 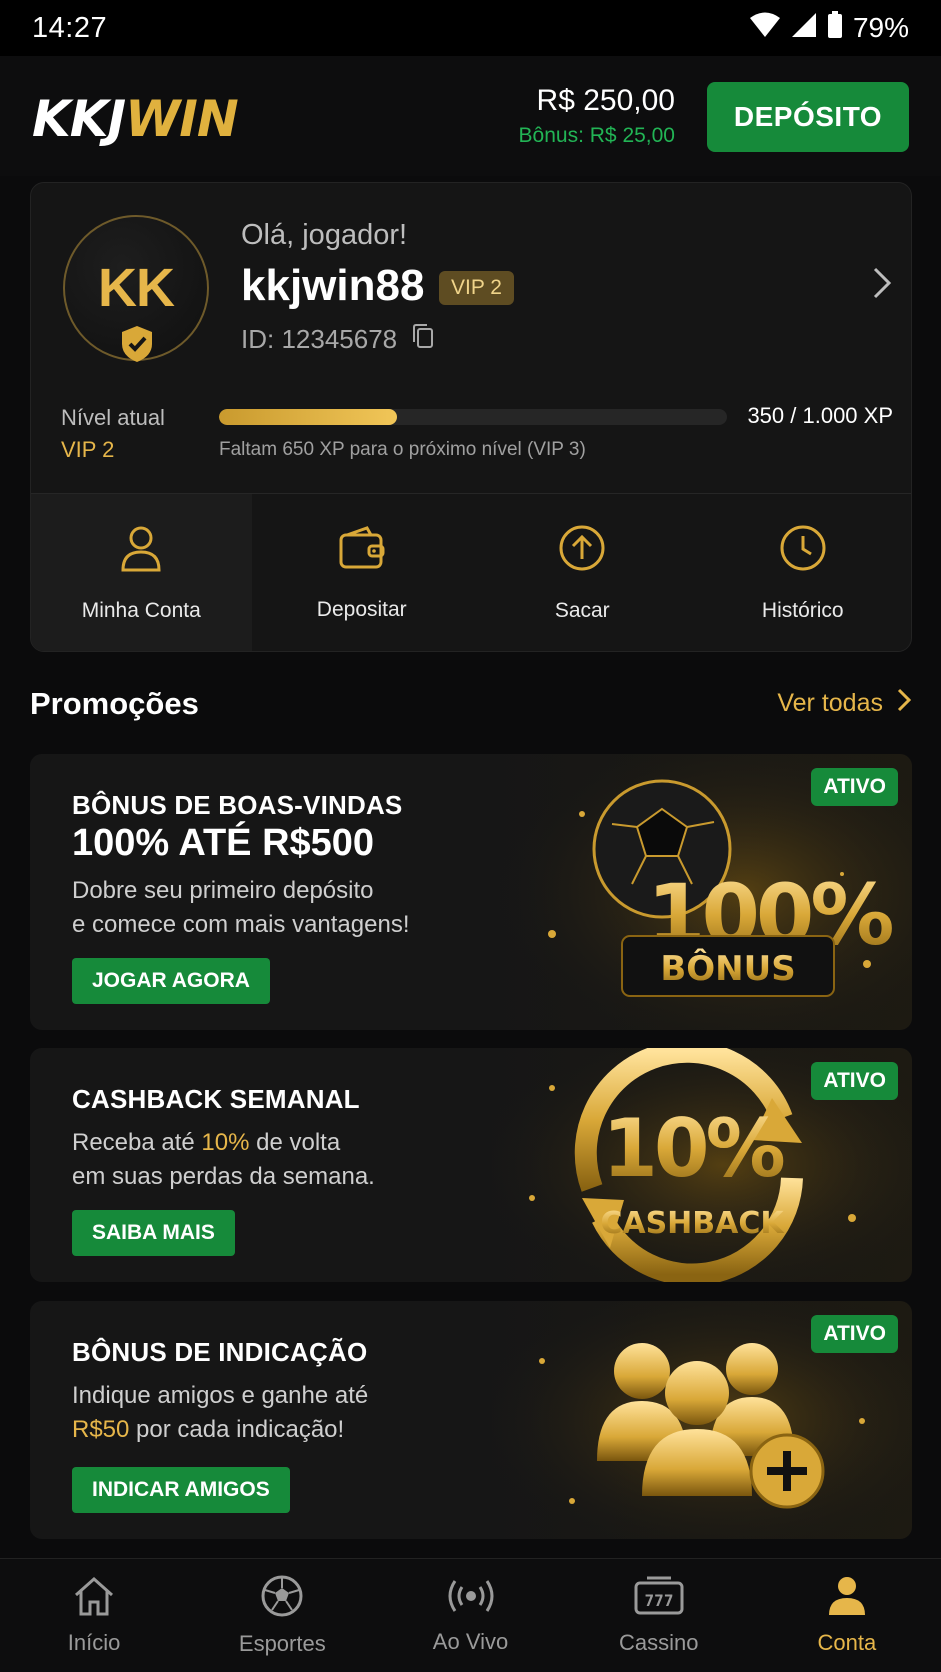 I want to click on wallet-icon, so click(x=362, y=550).